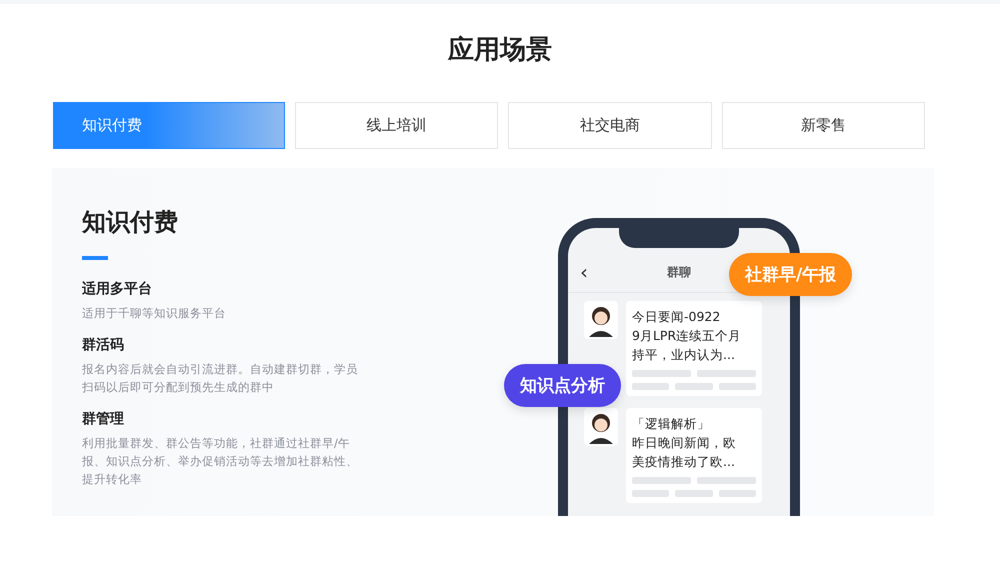 Image resolution: width=1000 pixels, height=561 pixels. I want to click on accent-bar, so click(95, 258).